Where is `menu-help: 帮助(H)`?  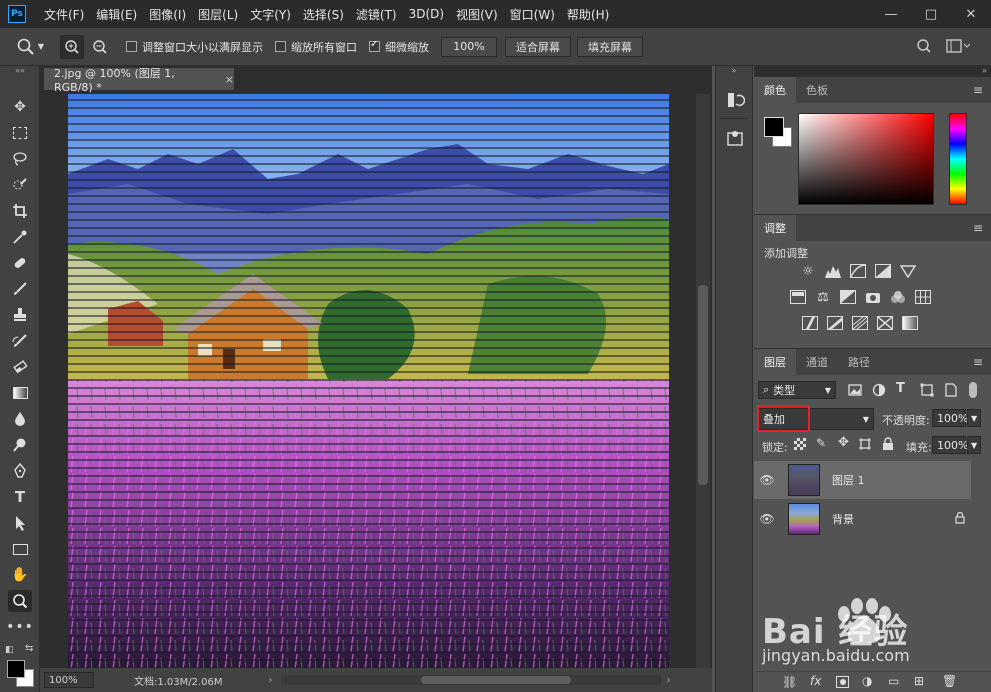 menu-help: 帮助(H) is located at coordinates (588, 14).